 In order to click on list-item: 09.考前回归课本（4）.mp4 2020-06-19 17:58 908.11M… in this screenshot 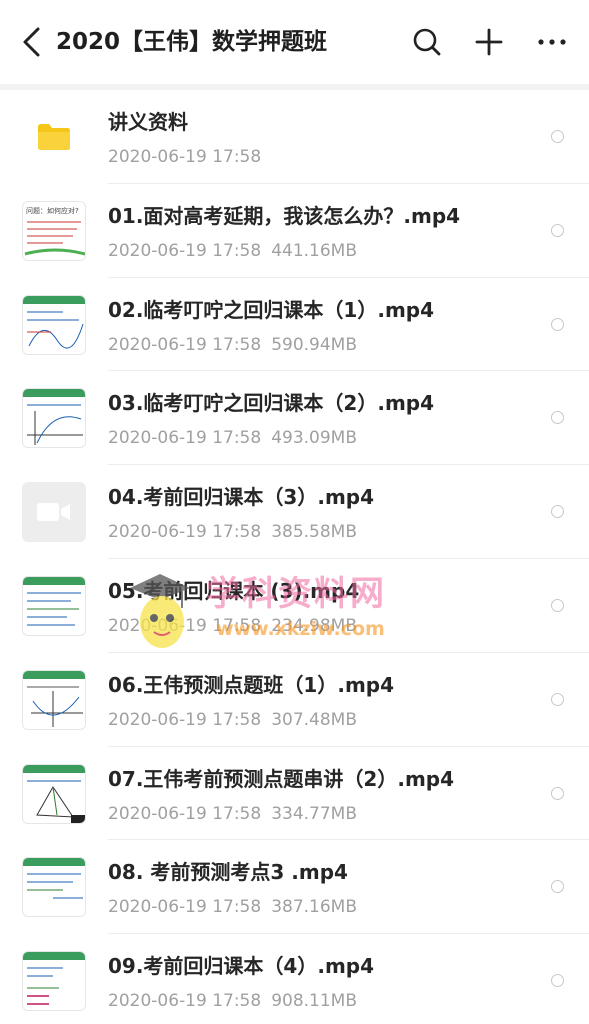, I will do `click(294, 979)`.